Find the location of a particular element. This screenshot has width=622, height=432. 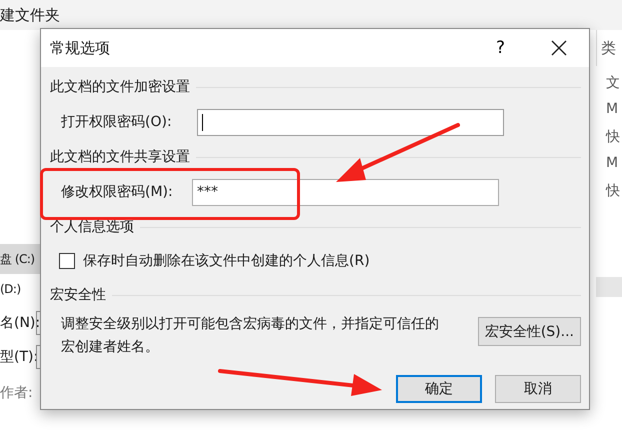

property-label: 文 is located at coordinates (613, 83).